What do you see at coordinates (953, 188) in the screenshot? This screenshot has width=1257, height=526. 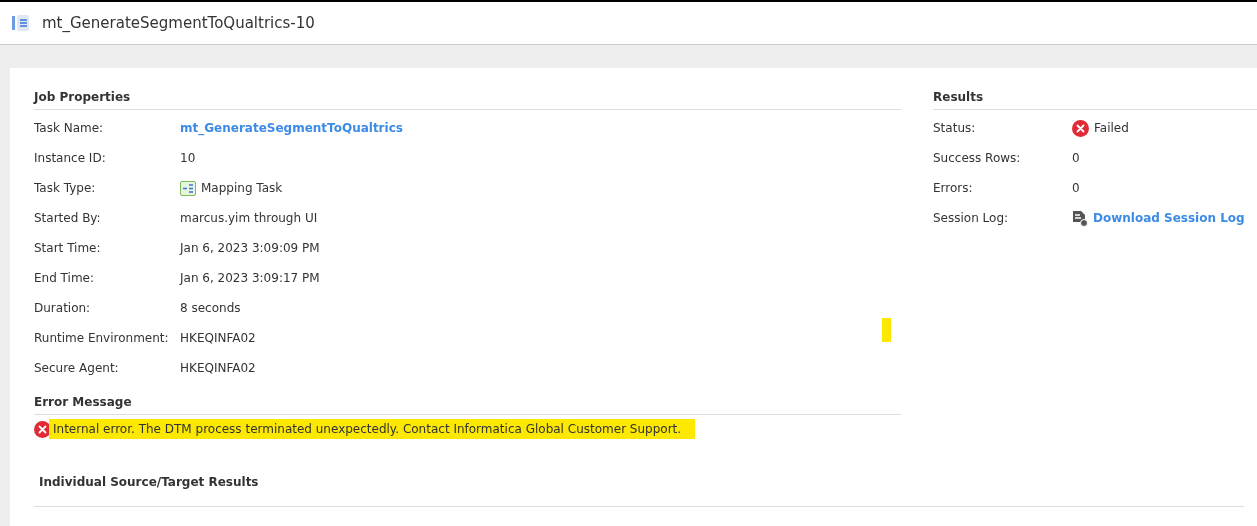 I see `field-label: Errors:` at bounding box center [953, 188].